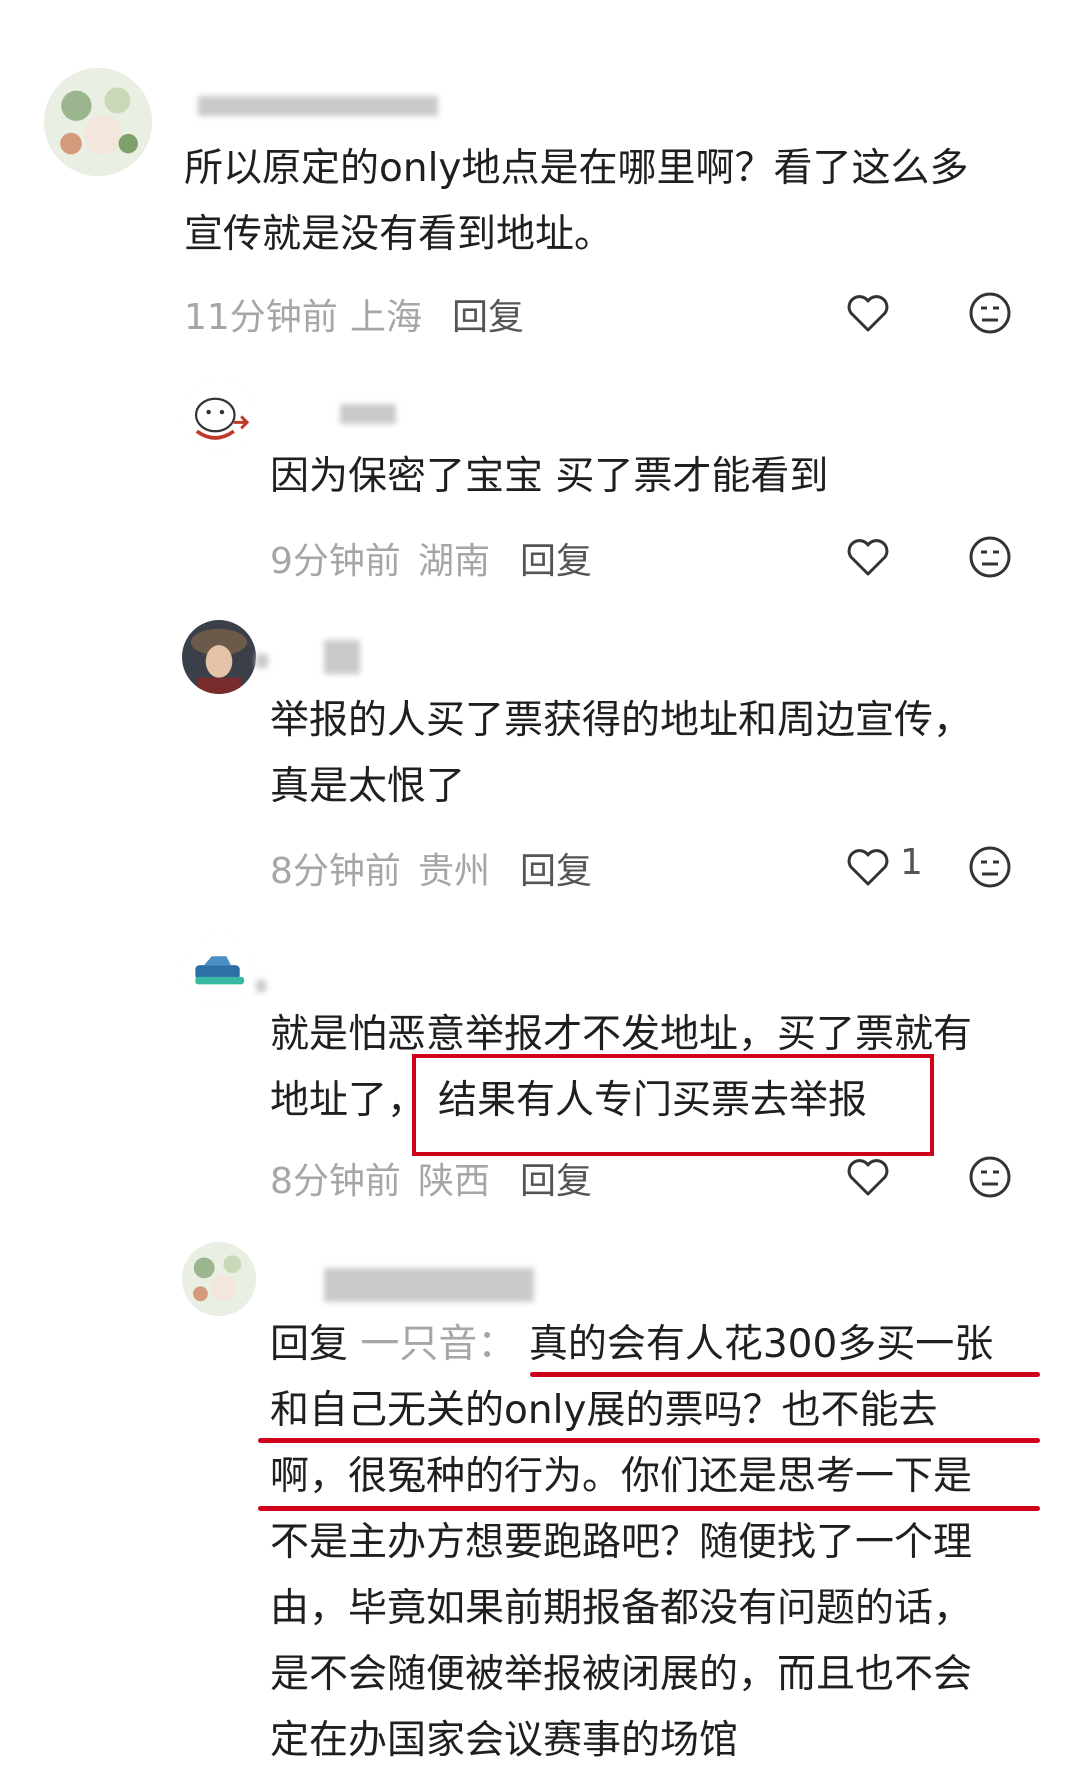  I want to click on underlined-text: 和自己无关的only展的票吗？也不能去, so click(604, 1410).